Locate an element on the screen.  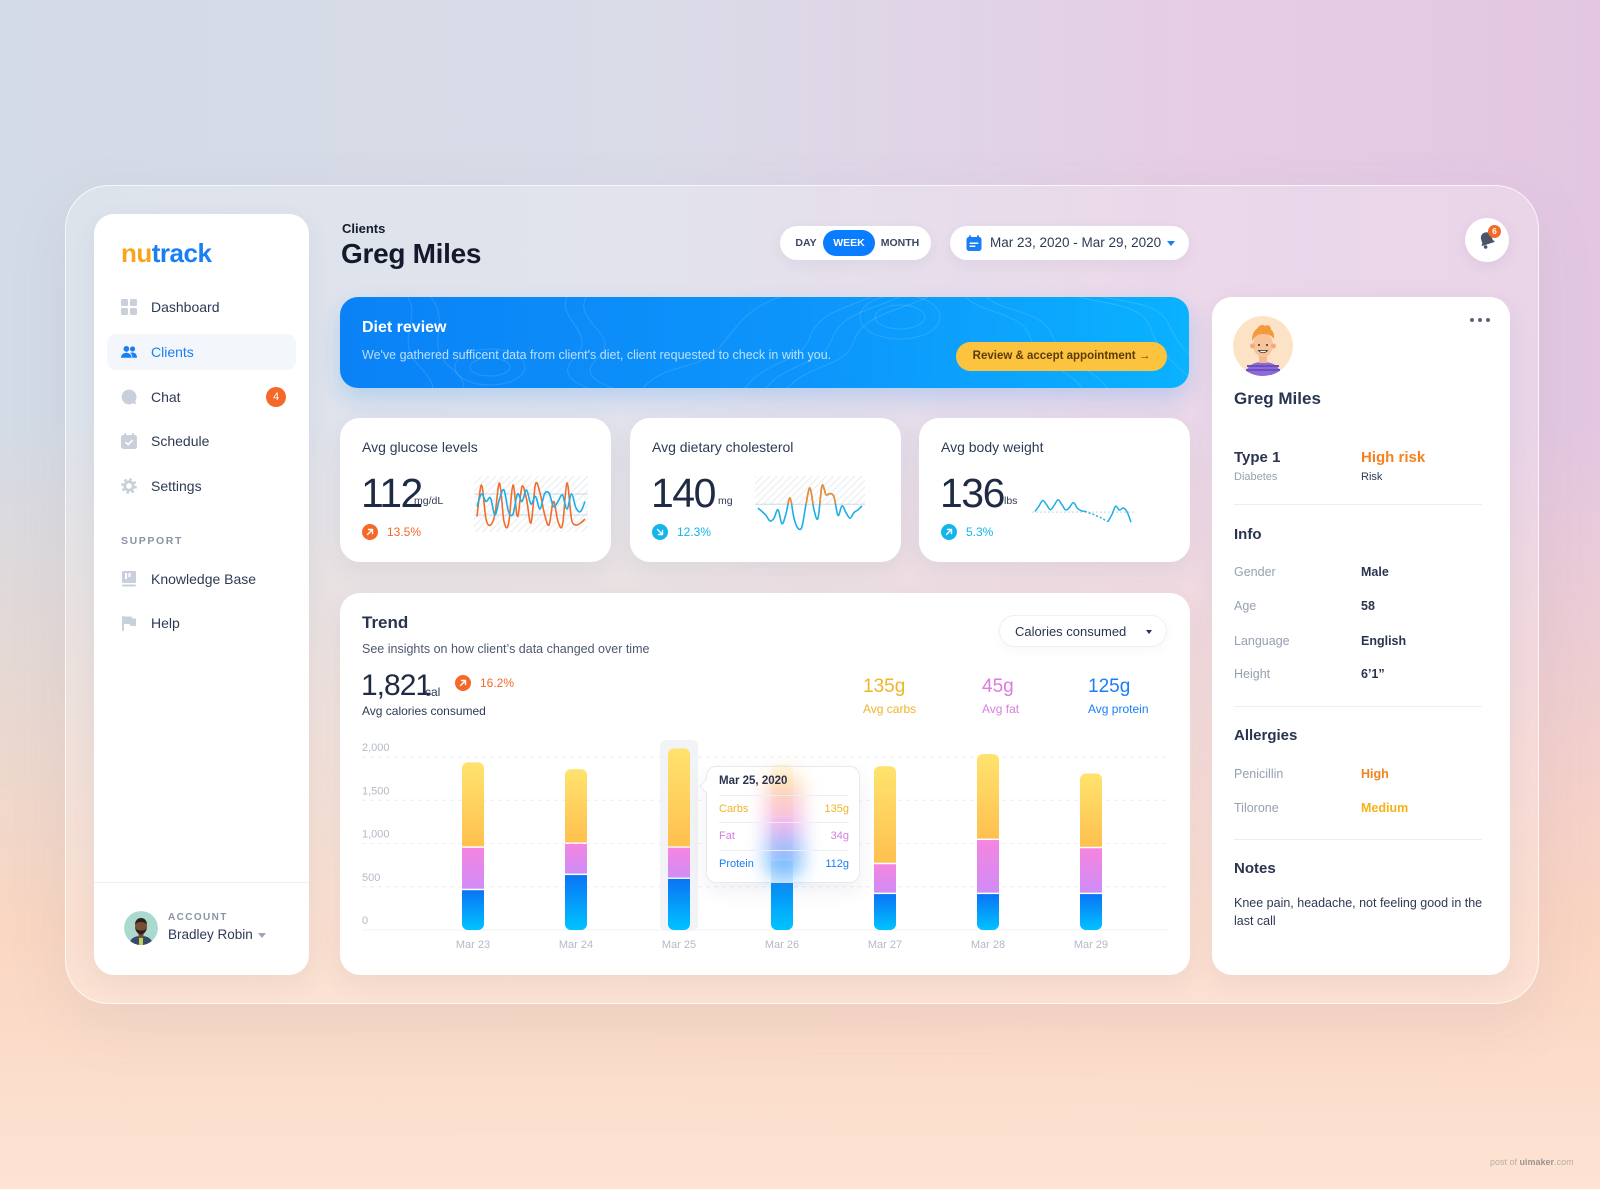
watermark-suffix: .com is located at coordinates (1564, 1162).